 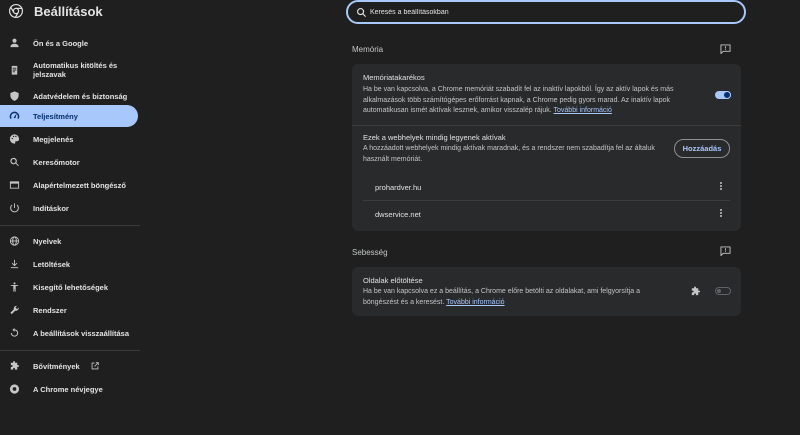 I want to click on globe-icon, so click(x=14, y=241).